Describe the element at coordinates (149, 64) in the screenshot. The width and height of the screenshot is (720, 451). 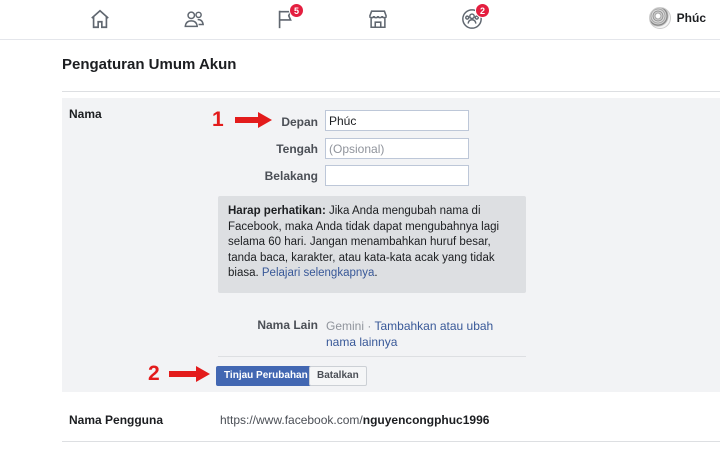
I see `page-title: Pengaturan Umum Akun` at that location.